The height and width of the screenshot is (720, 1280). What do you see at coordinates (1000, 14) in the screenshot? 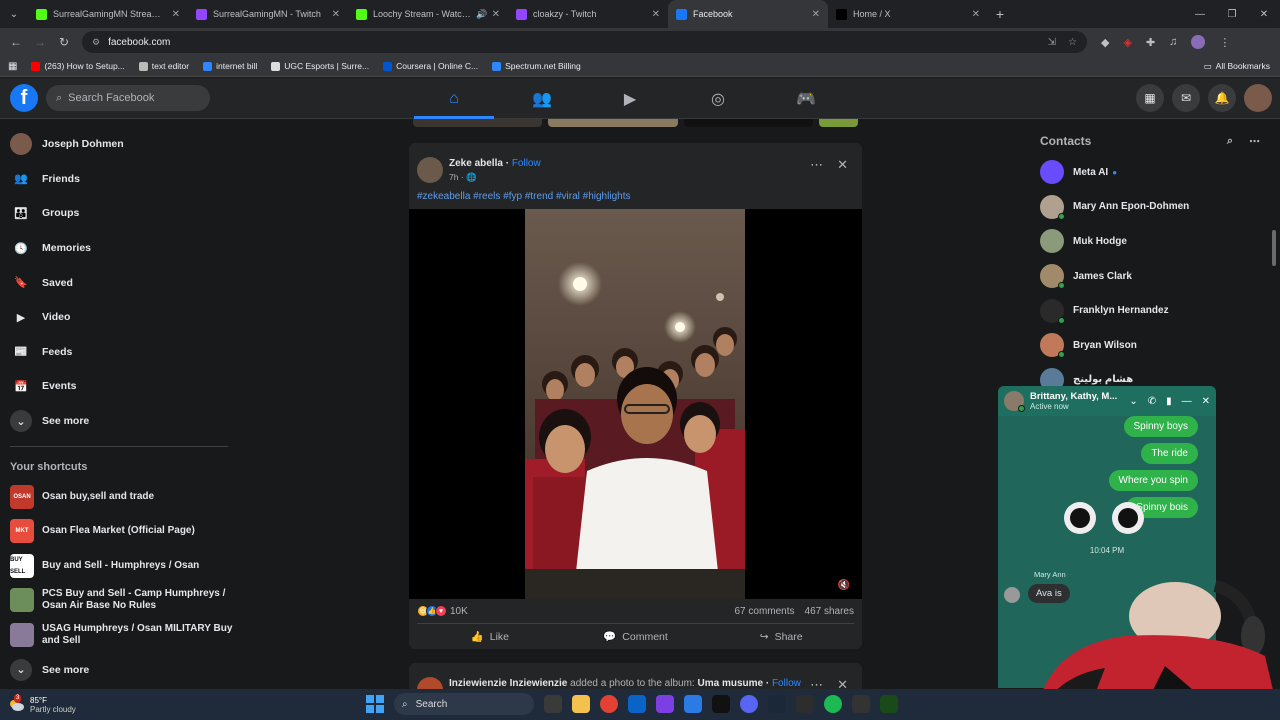
I see `new-tab-button: +` at bounding box center [1000, 14].